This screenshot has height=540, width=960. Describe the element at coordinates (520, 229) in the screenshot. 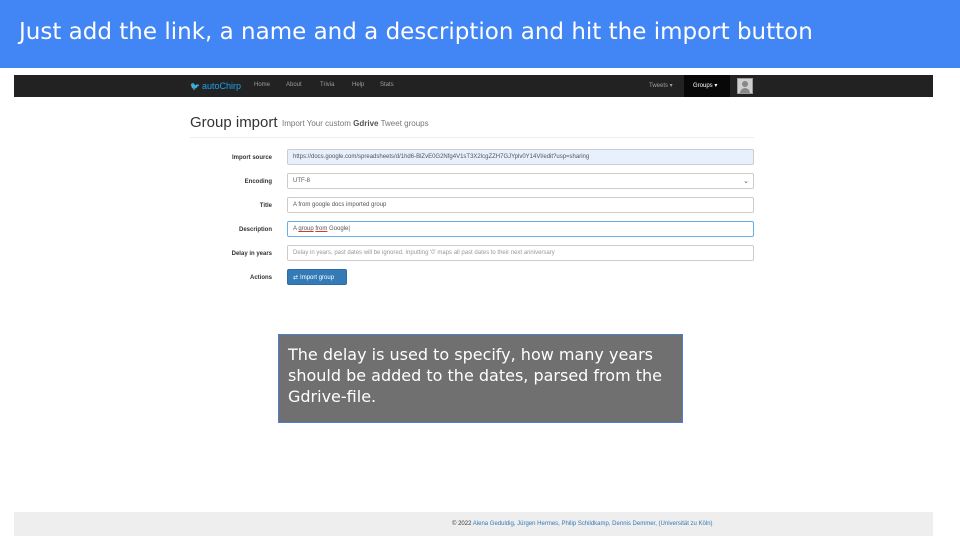

I see `description-input: A group from Google|` at that location.